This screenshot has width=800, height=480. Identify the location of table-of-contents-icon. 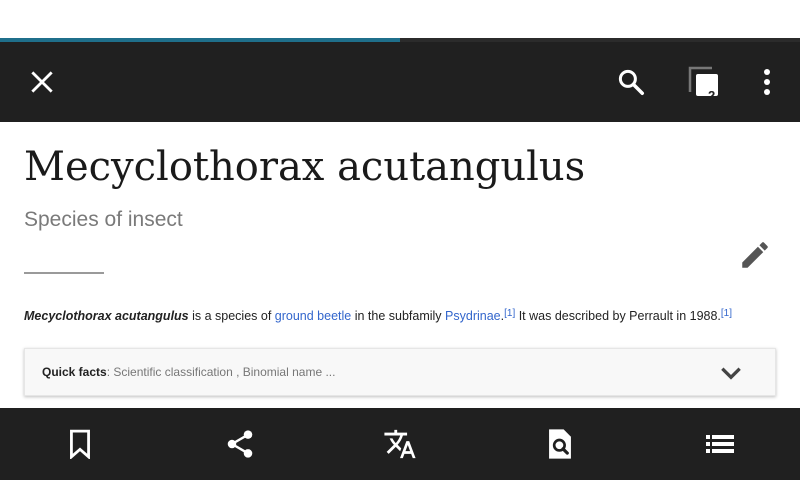
(720, 444).